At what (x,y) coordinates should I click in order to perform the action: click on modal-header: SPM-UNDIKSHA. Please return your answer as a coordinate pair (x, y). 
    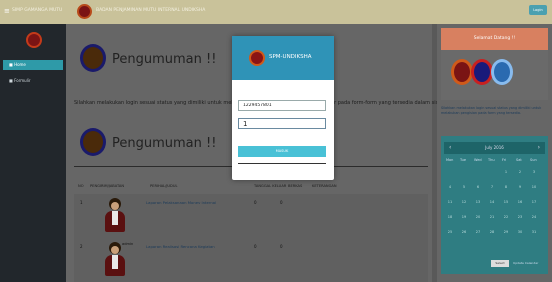
    Looking at the image, I should click on (283, 58).